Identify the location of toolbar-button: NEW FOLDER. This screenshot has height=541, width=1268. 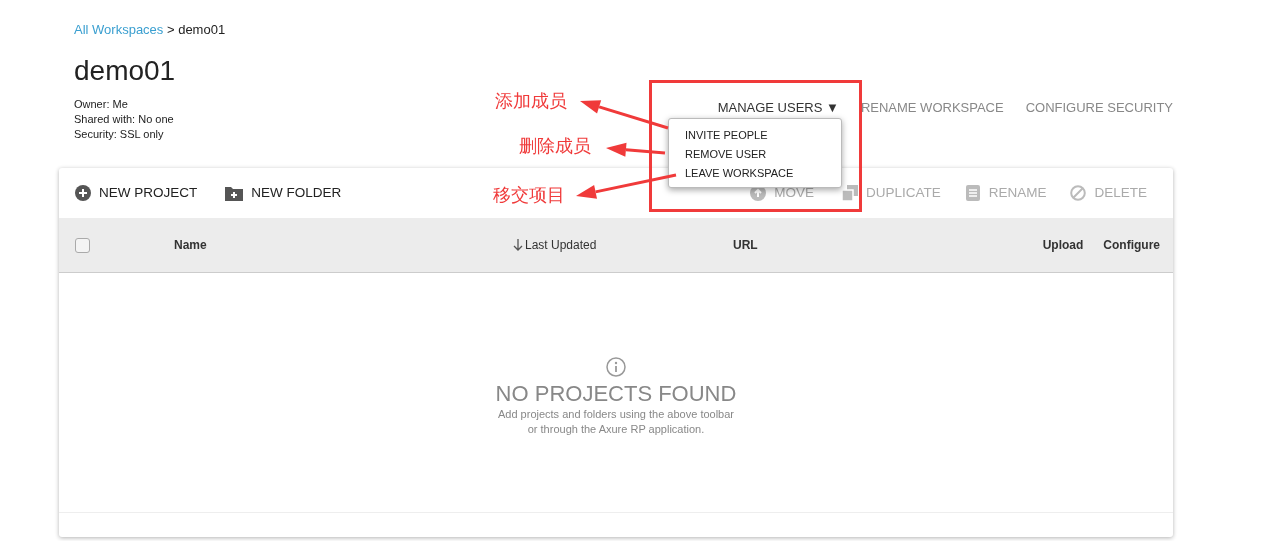
(283, 193).